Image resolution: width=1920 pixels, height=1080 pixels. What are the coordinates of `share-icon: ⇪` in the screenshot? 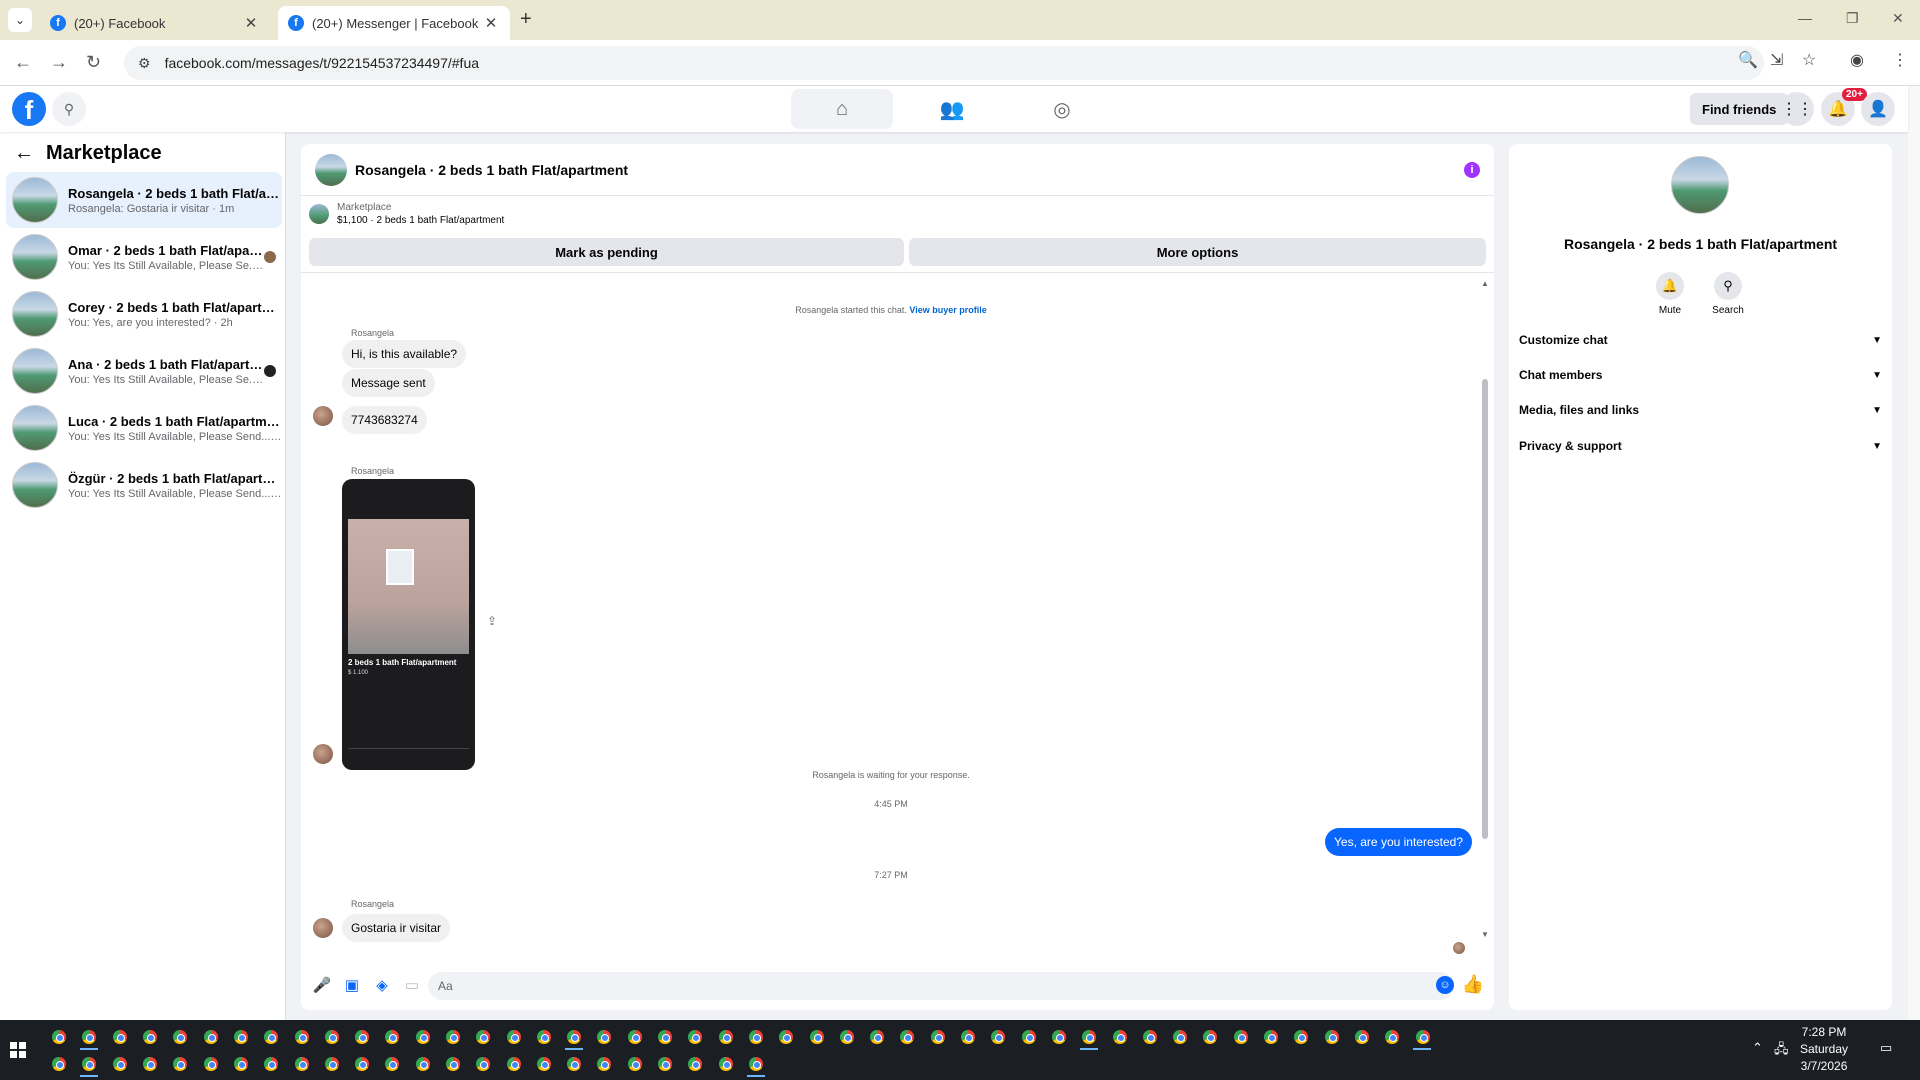 It's located at (492, 621).